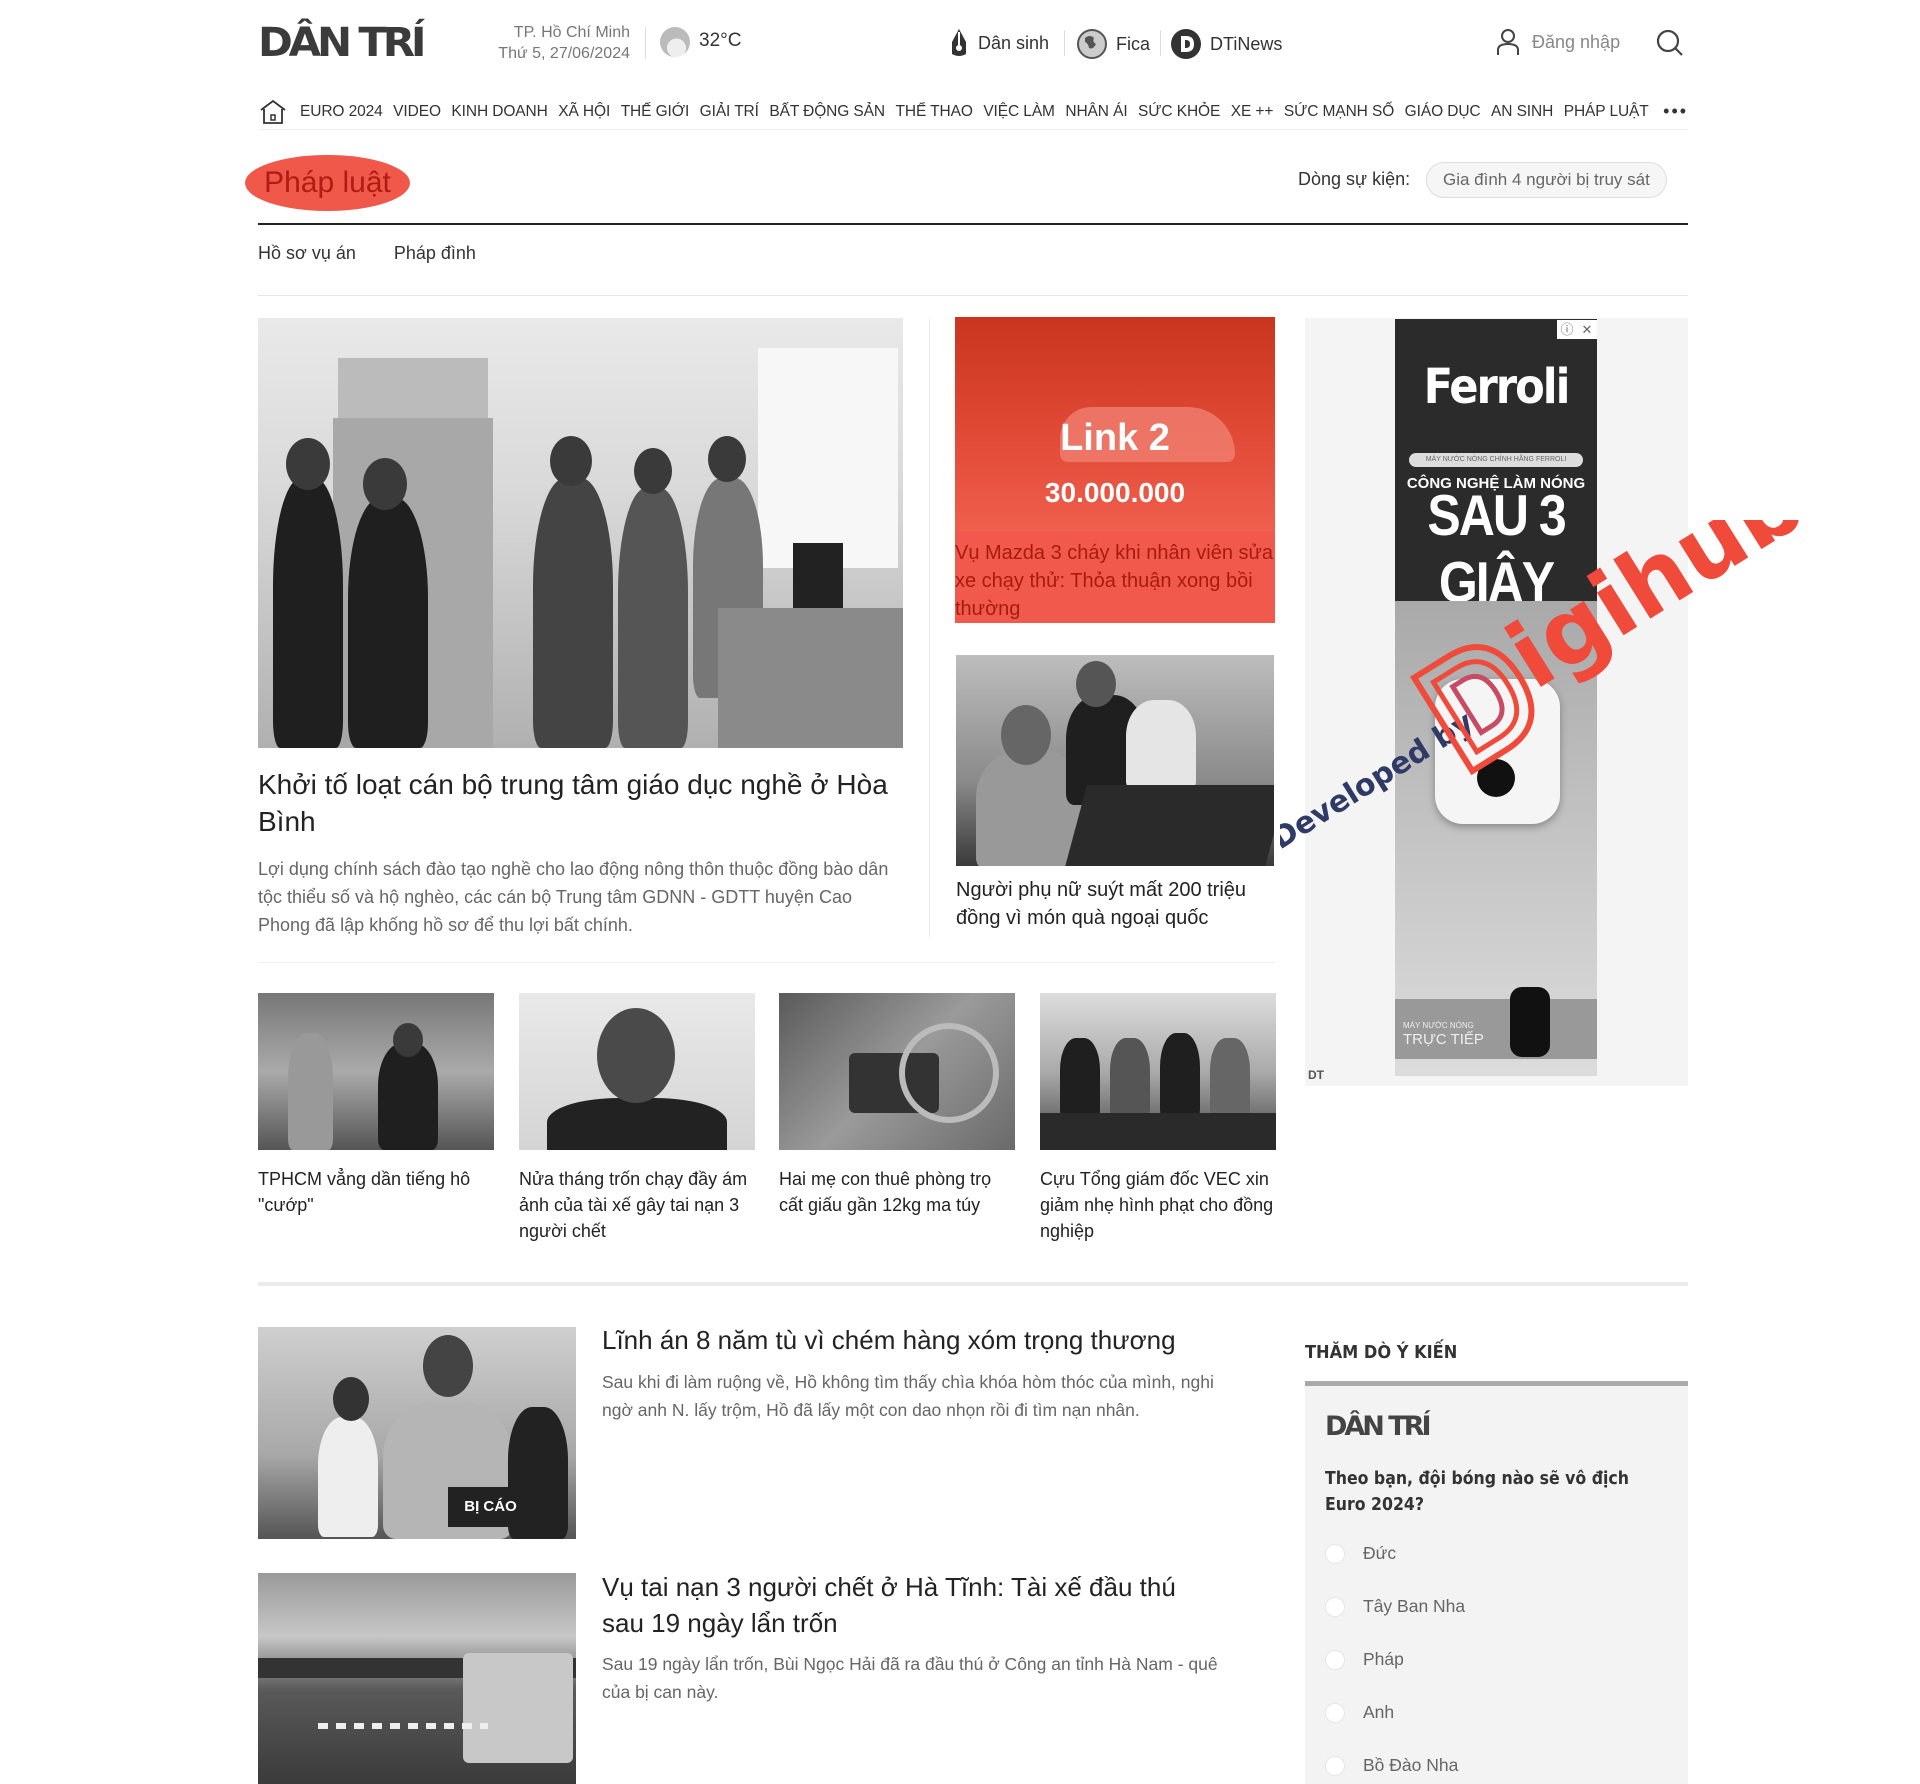 This screenshot has height=1784, width=1920. I want to click on search-button, so click(1670, 43).